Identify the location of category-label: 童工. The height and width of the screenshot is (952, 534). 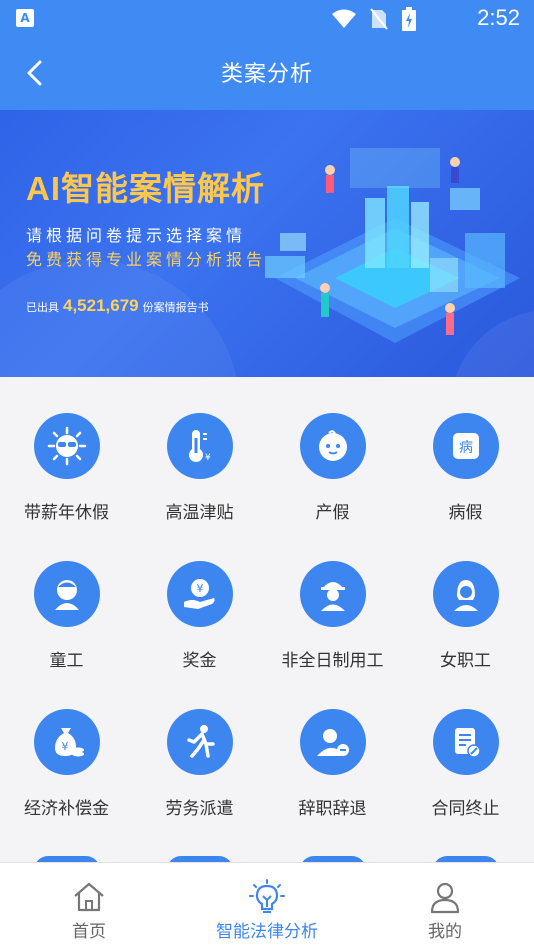
(66, 661).